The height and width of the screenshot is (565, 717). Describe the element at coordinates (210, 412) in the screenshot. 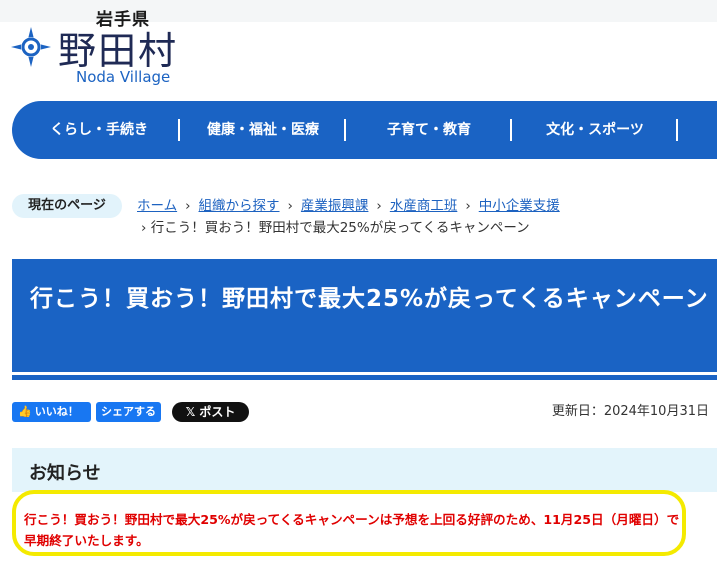

I see `x-post-button: 𝕏 ポスト` at that location.